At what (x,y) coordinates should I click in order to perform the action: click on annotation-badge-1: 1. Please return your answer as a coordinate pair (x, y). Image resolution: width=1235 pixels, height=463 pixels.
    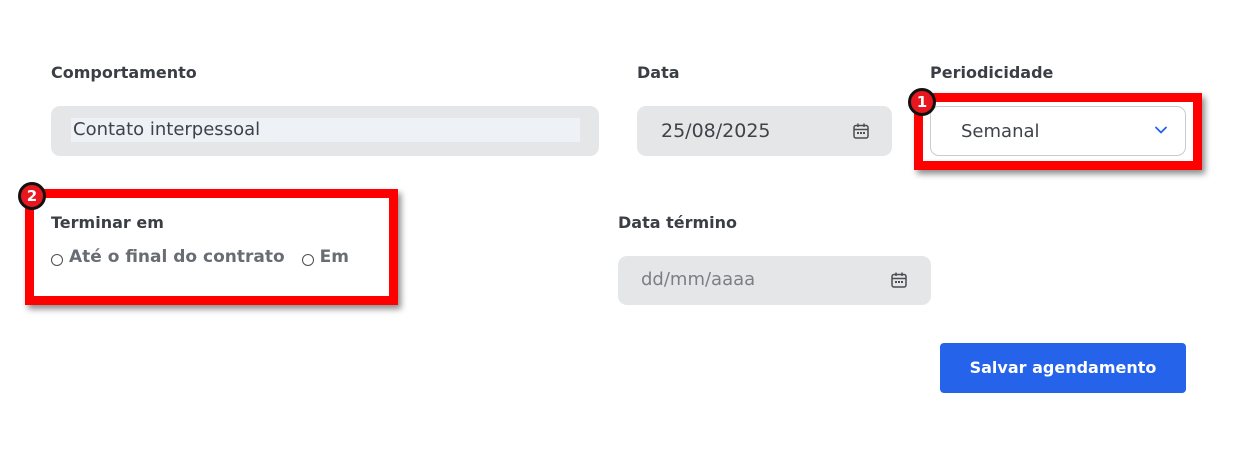
    Looking at the image, I should click on (922, 102).